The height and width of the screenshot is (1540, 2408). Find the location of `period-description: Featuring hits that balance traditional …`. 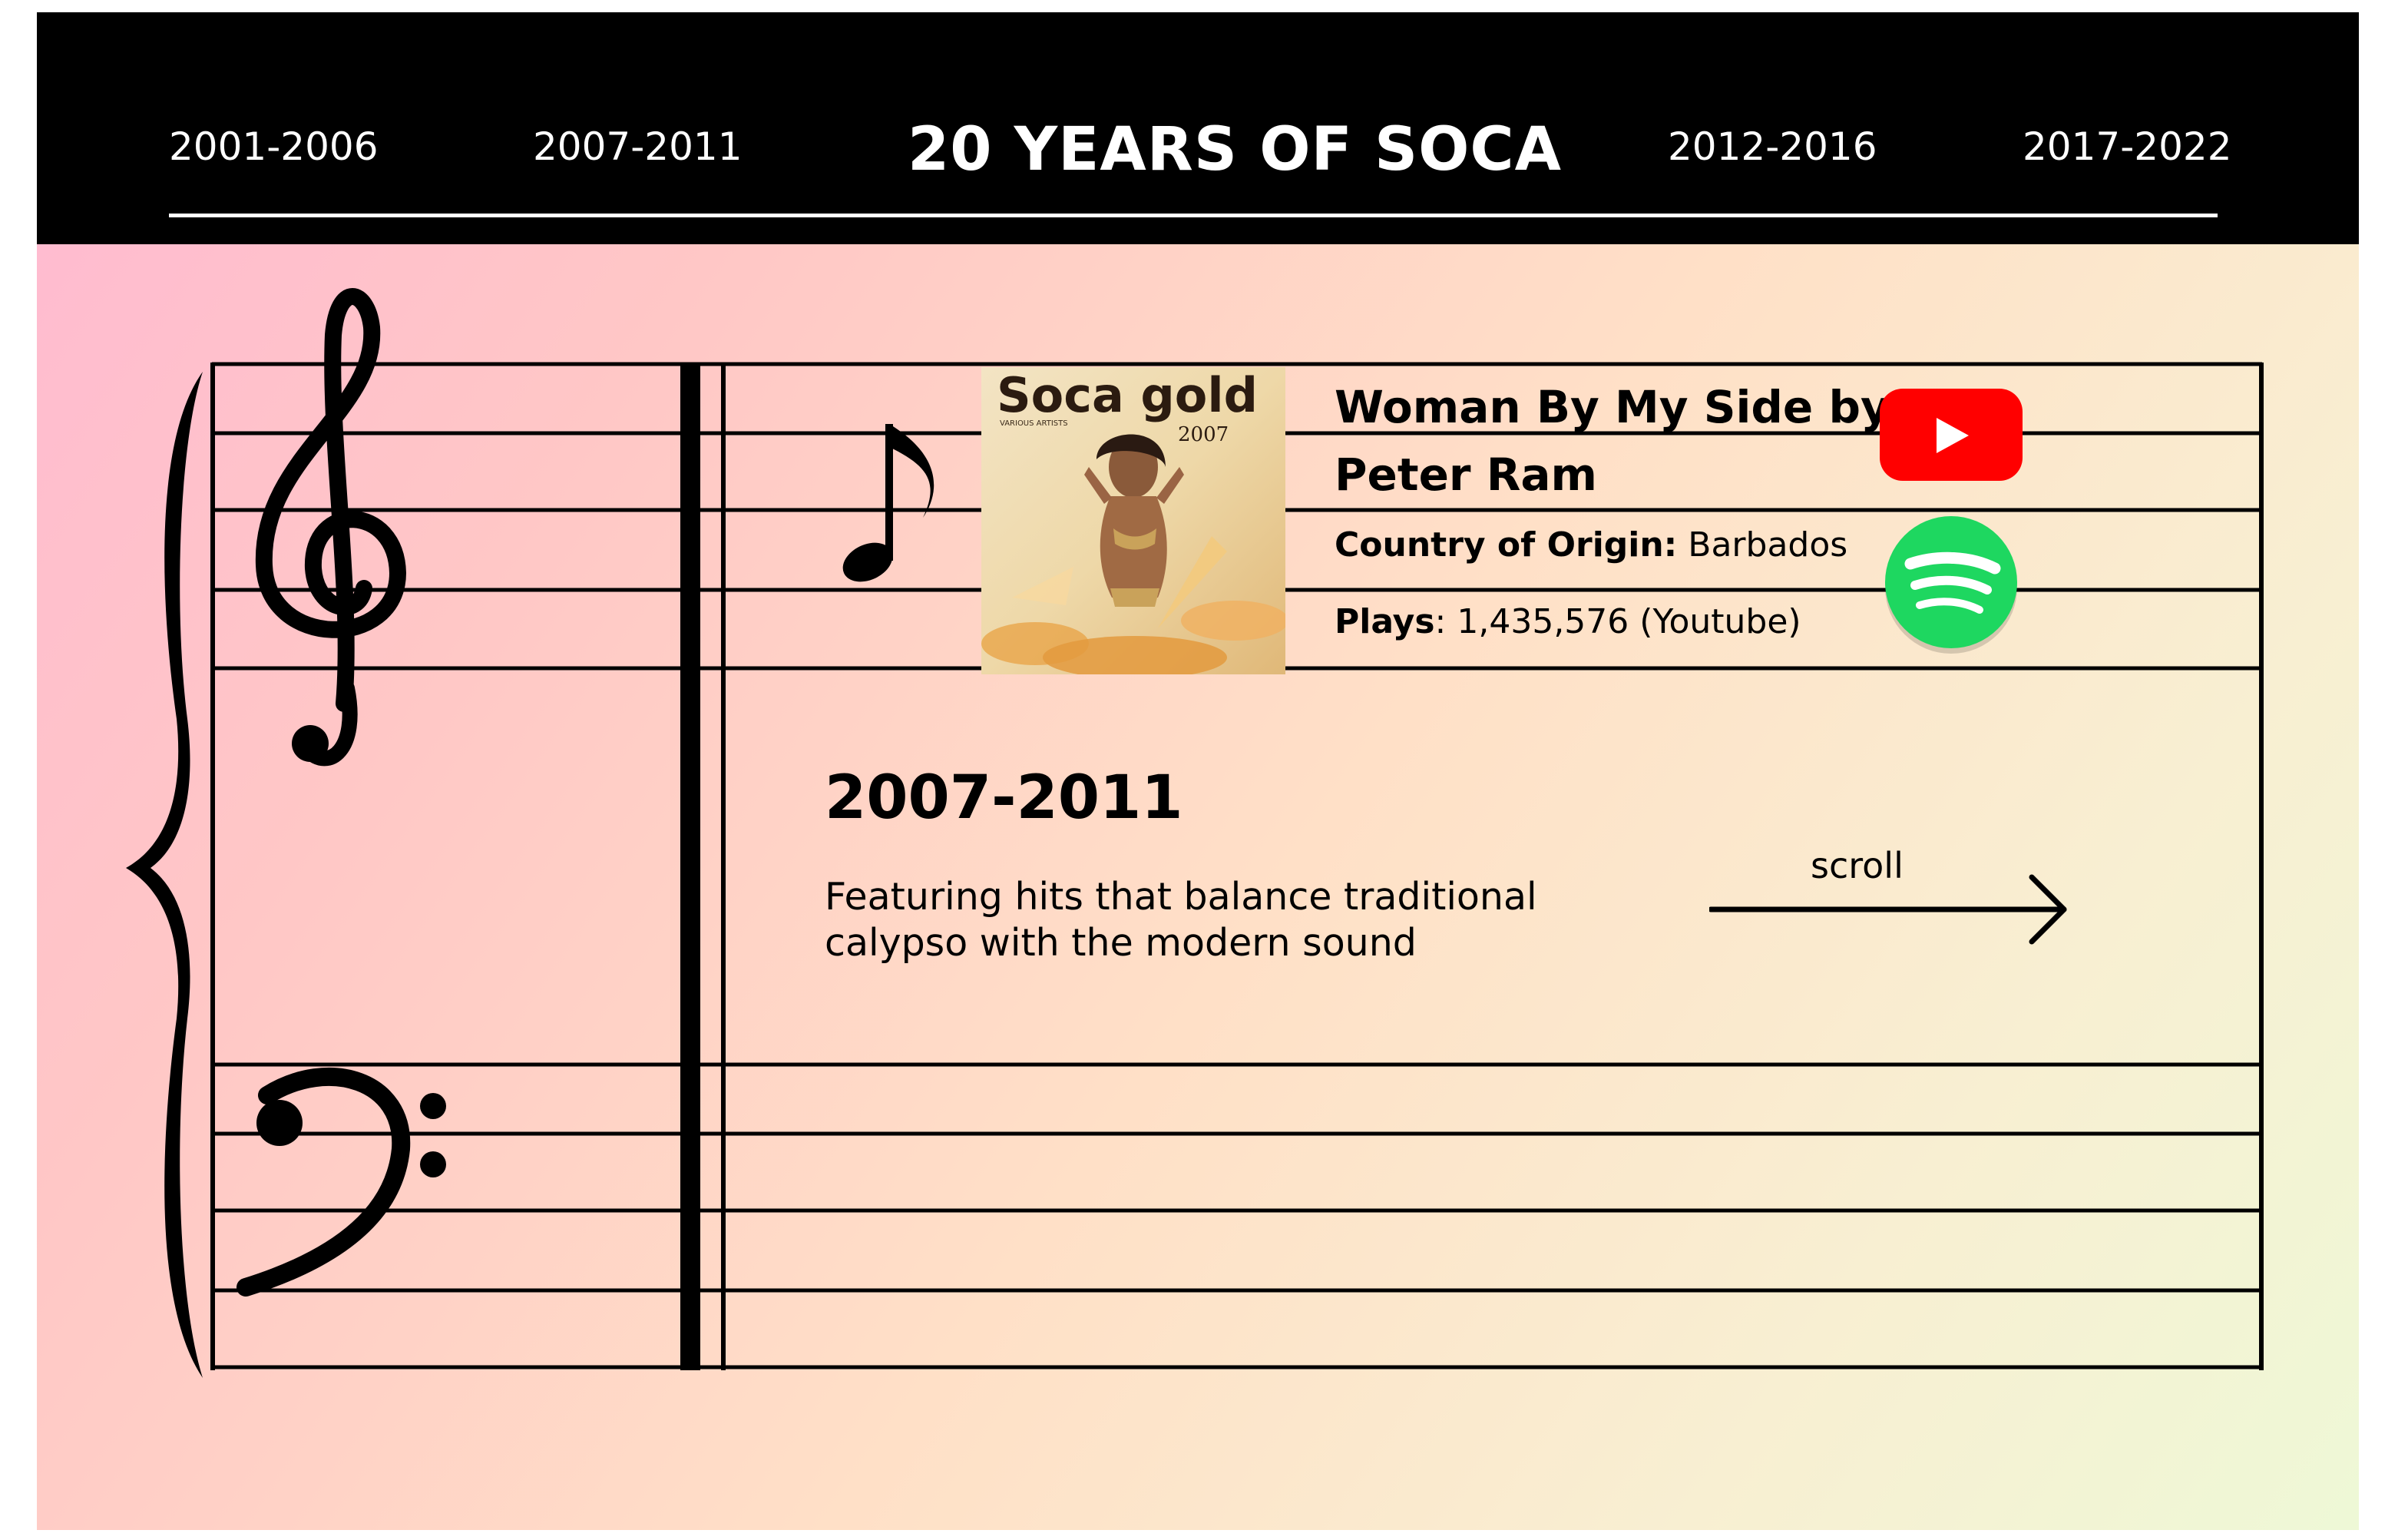

period-description: Featuring hits that balance traditional … is located at coordinates (1181, 920).